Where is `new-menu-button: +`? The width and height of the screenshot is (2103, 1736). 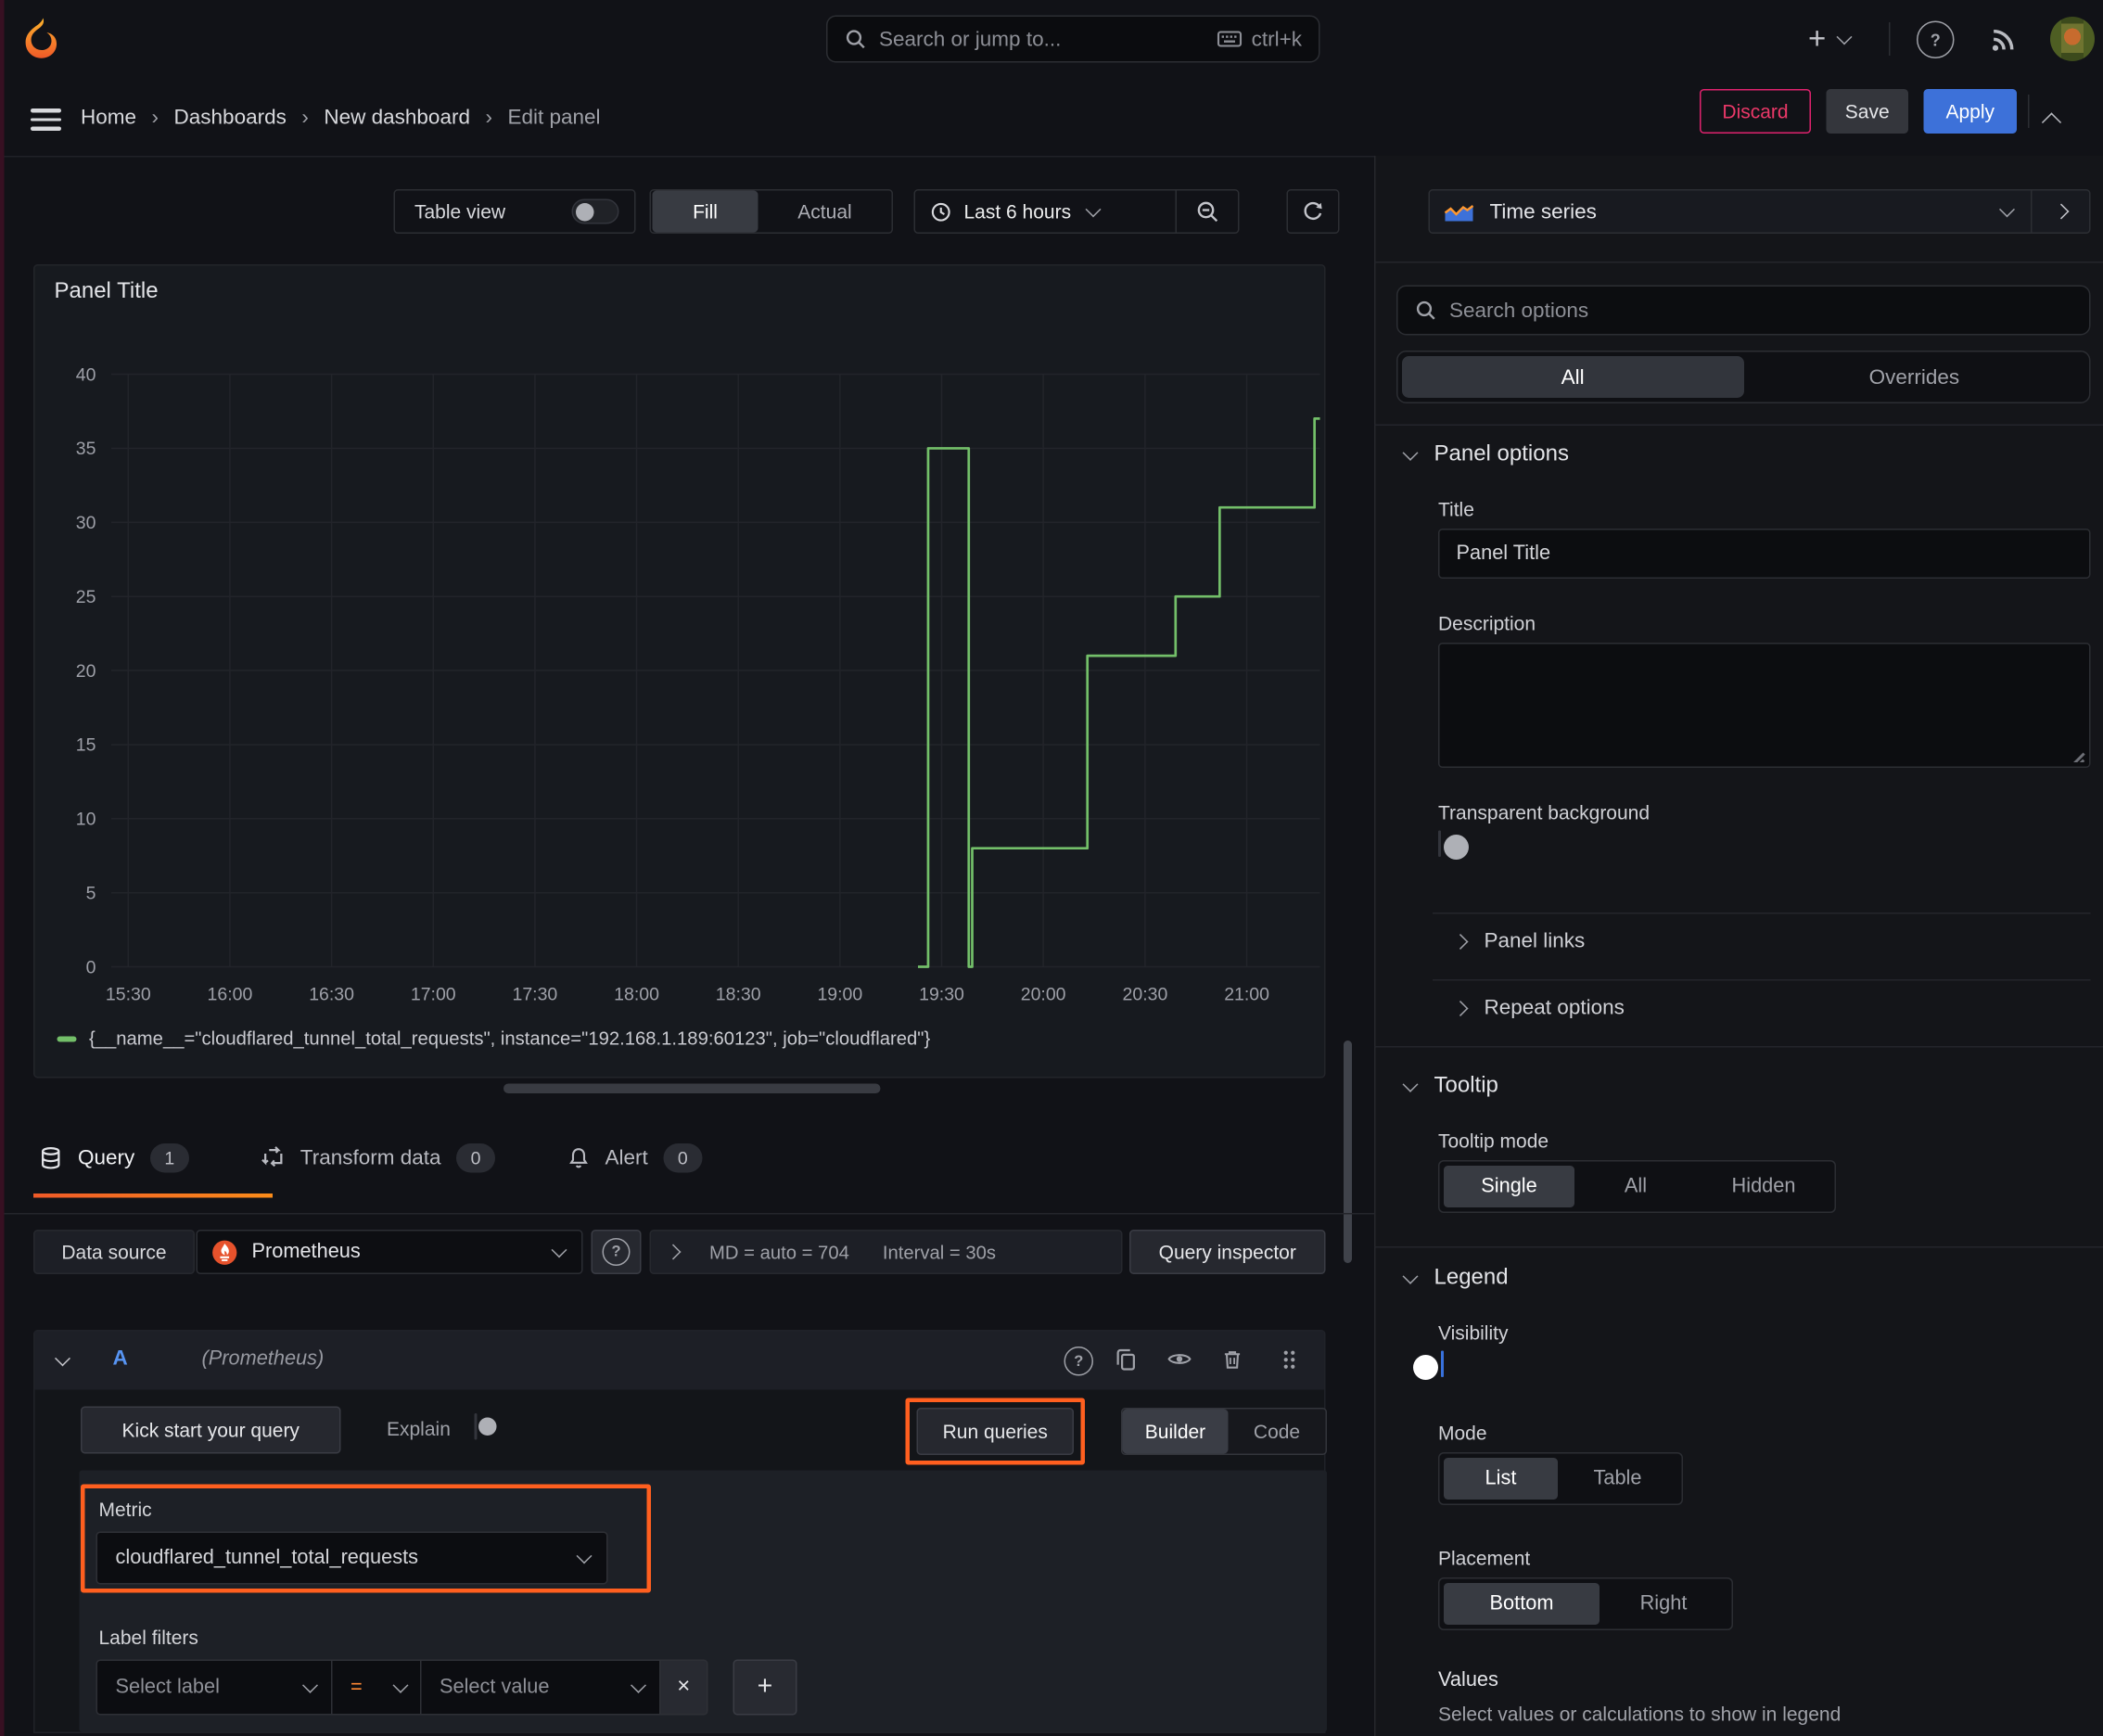
new-menu-button: + is located at coordinates (1830, 38).